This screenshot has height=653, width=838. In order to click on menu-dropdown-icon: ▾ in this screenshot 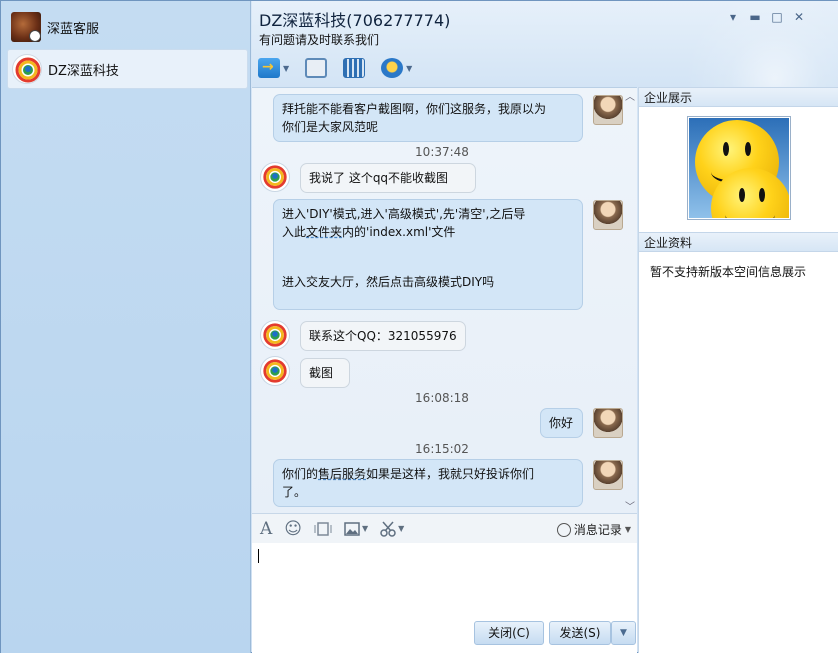, I will do `click(733, 17)`.